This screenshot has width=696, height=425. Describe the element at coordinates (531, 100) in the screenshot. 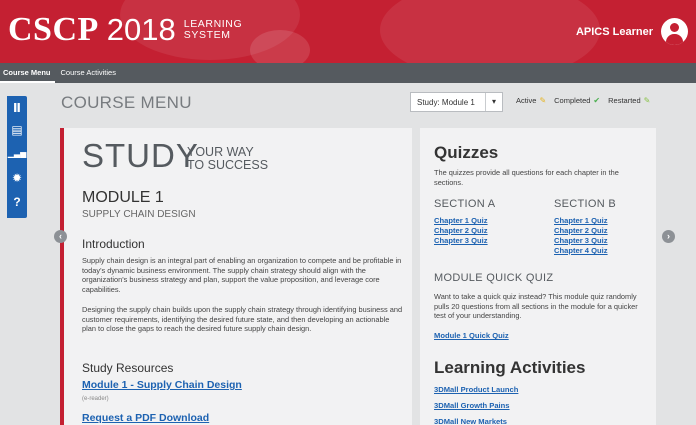

I see `legend-active: Active ✎` at that location.